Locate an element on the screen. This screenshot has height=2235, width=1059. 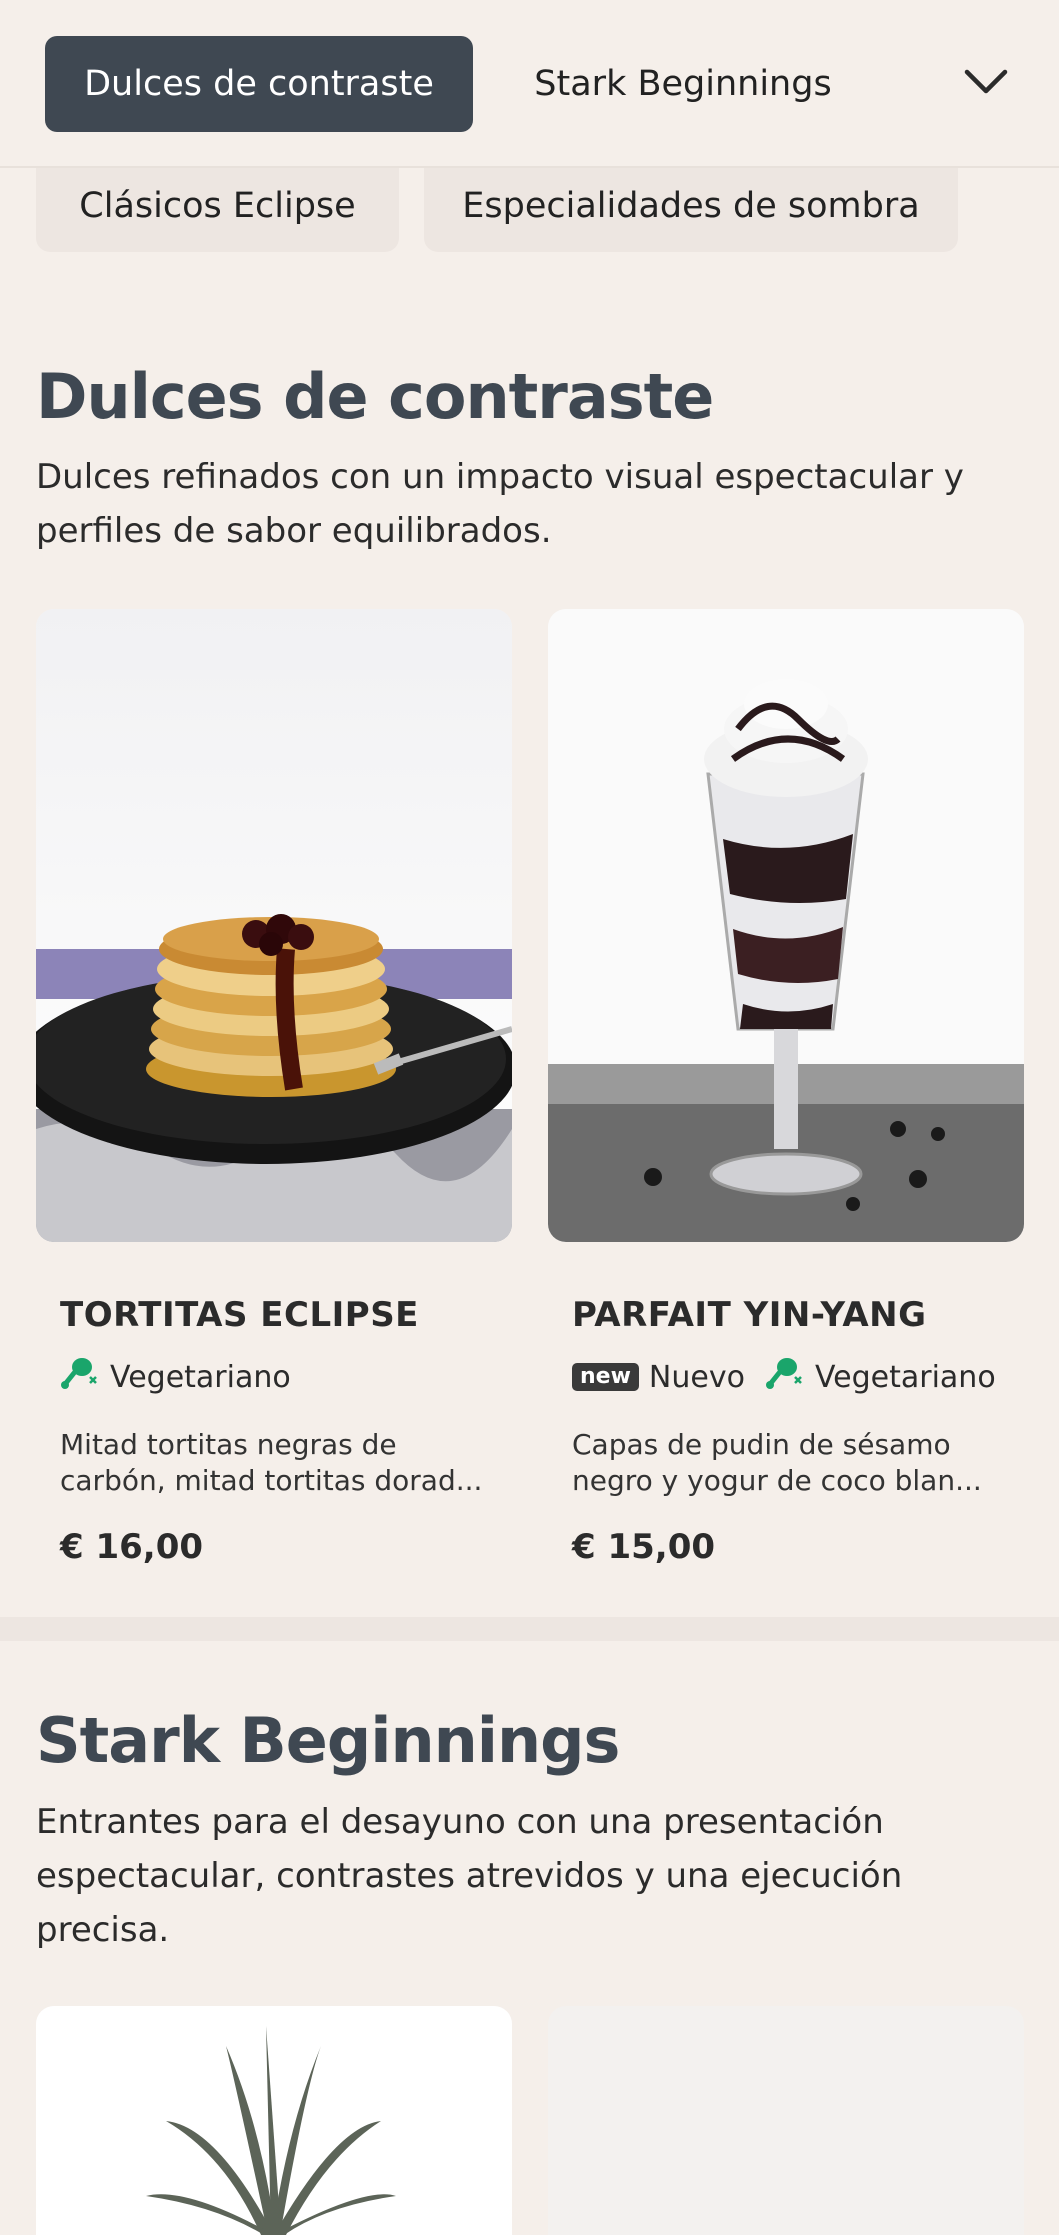
tab-dulces-de-contraste: Dulces de contraste is located at coordinates (259, 84).